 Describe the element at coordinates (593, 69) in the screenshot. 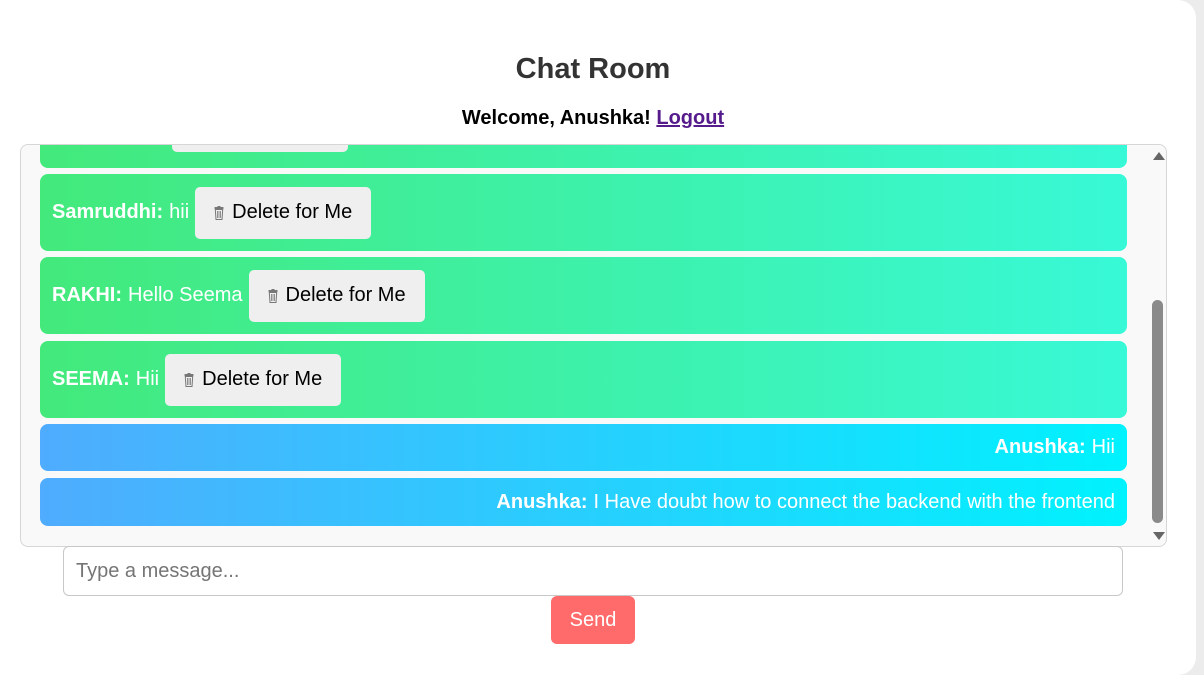

I see `page-title: Chat Room` at that location.